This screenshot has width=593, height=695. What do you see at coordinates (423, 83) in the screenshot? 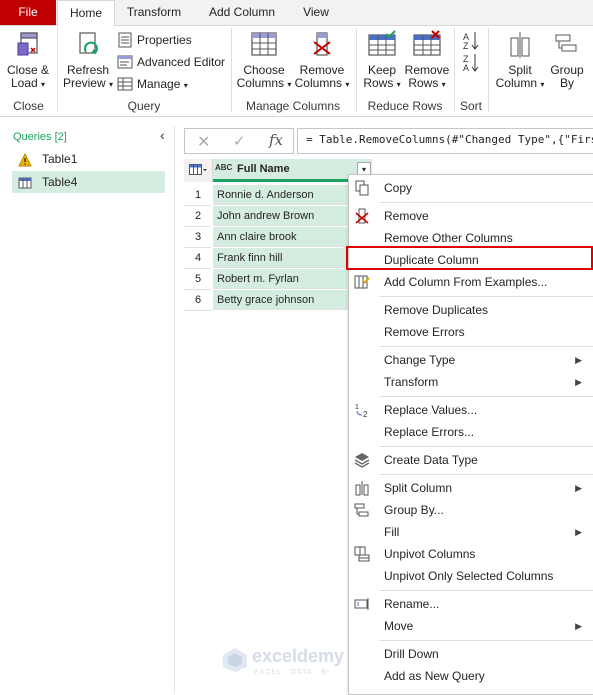
I see `remove-rows-label-2: Rows` at bounding box center [423, 83].